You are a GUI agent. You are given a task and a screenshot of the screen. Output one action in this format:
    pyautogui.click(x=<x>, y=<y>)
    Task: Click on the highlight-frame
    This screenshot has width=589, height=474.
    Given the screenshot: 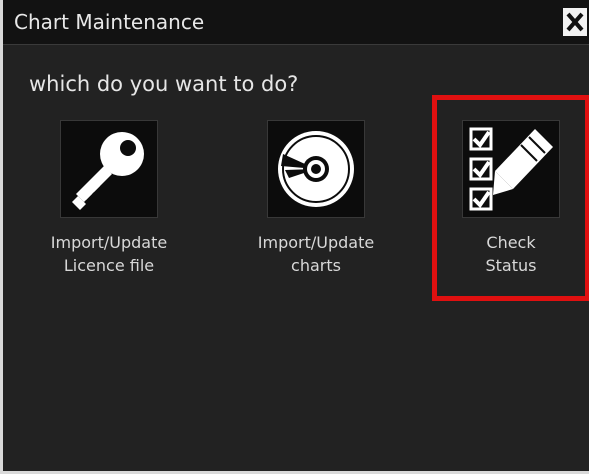 What is the action you would take?
    pyautogui.click(x=510, y=198)
    